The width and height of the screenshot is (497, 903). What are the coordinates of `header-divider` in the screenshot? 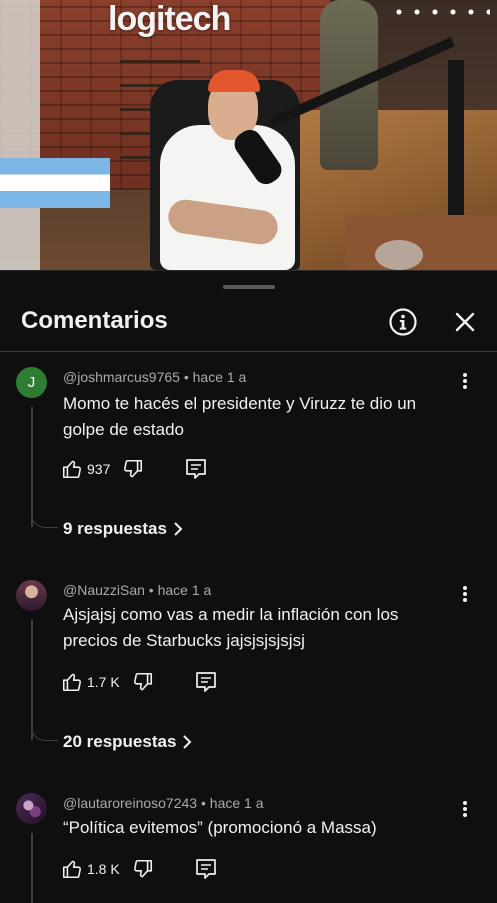 It's located at (248, 351).